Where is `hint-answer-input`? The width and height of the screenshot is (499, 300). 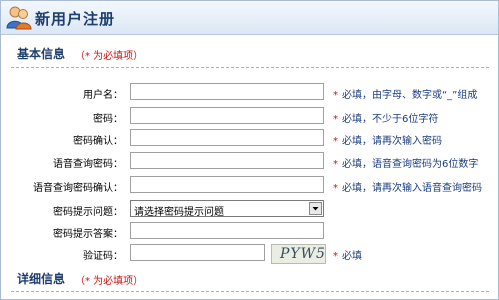
hint-answer-input is located at coordinates (227, 230).